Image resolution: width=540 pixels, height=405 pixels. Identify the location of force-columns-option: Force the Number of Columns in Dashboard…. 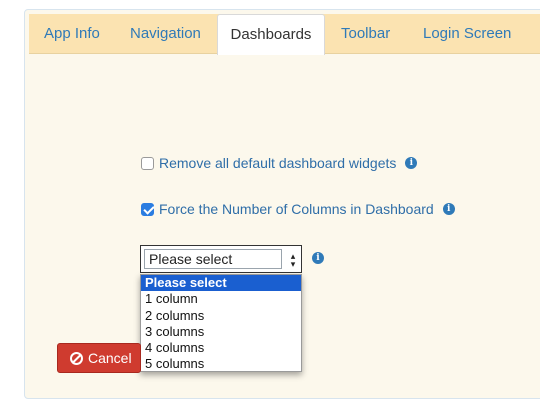
(298, 209).